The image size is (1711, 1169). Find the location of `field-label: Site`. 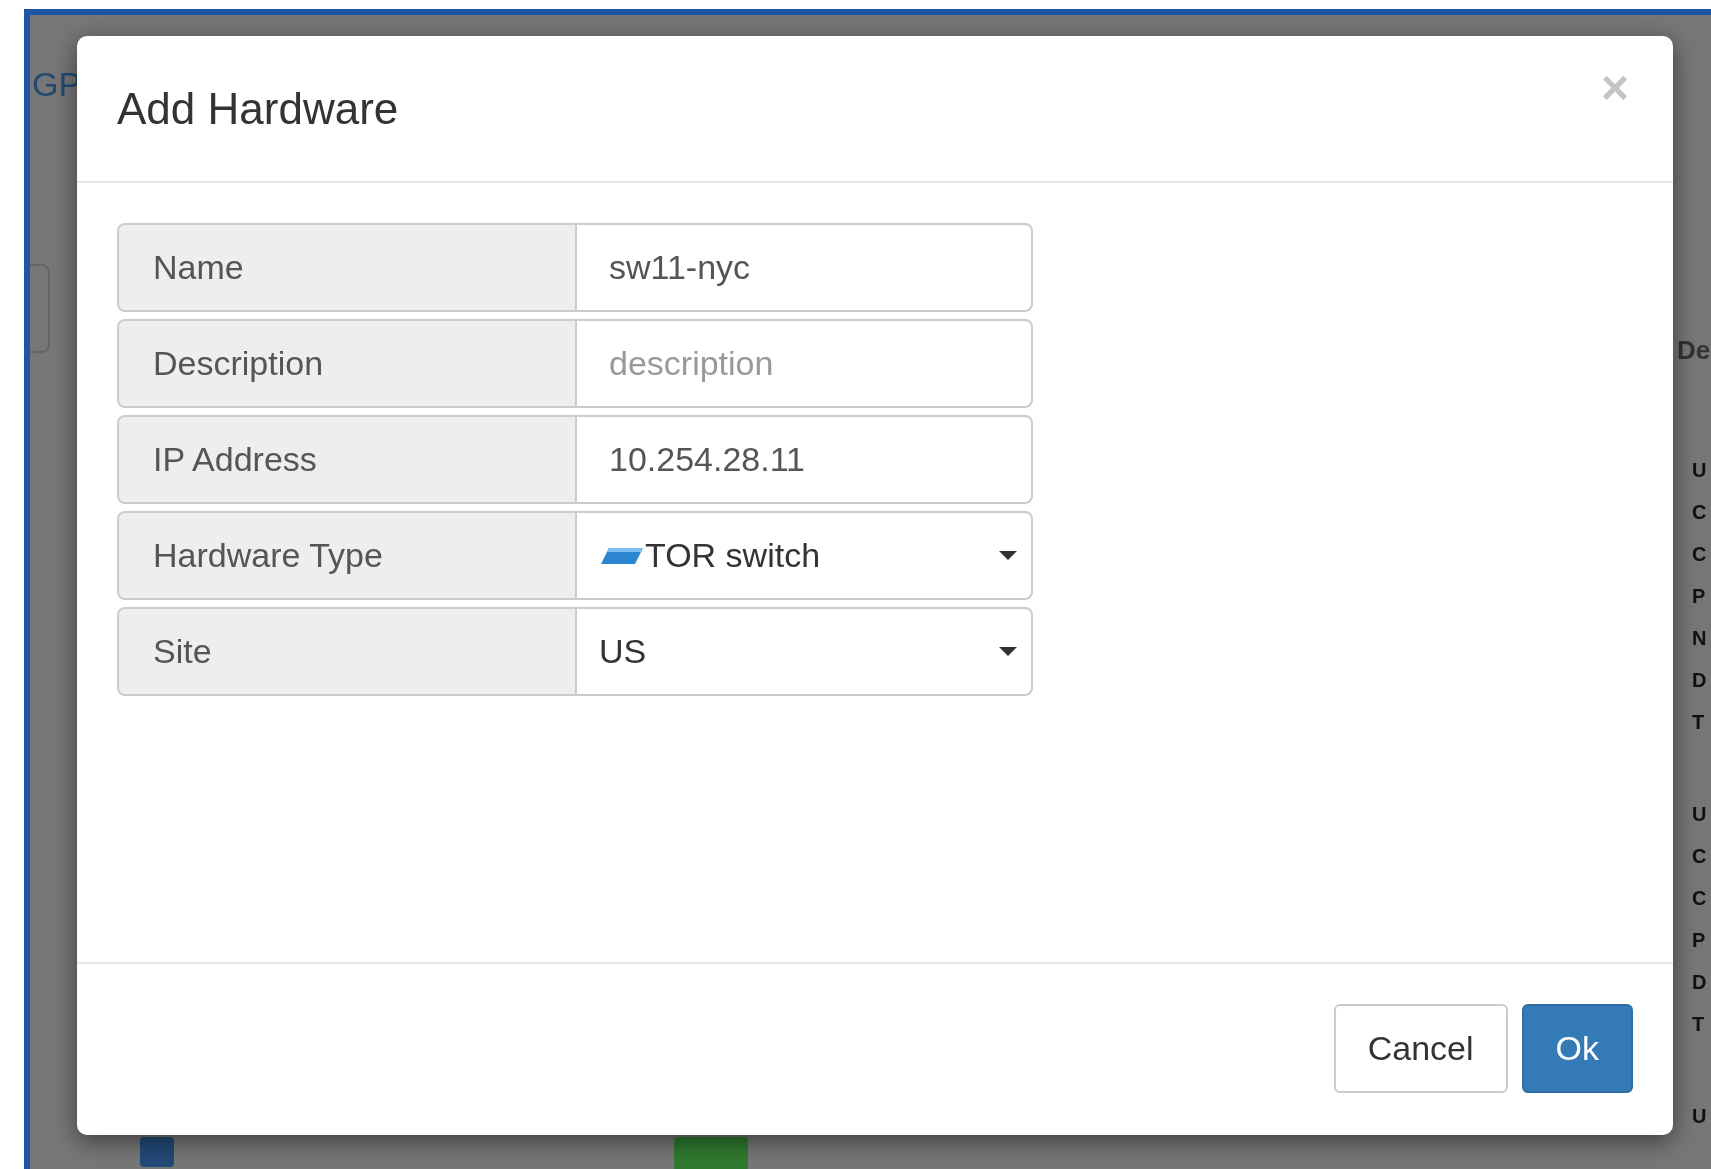

field-label: Site is located at coordinates (346, 651).